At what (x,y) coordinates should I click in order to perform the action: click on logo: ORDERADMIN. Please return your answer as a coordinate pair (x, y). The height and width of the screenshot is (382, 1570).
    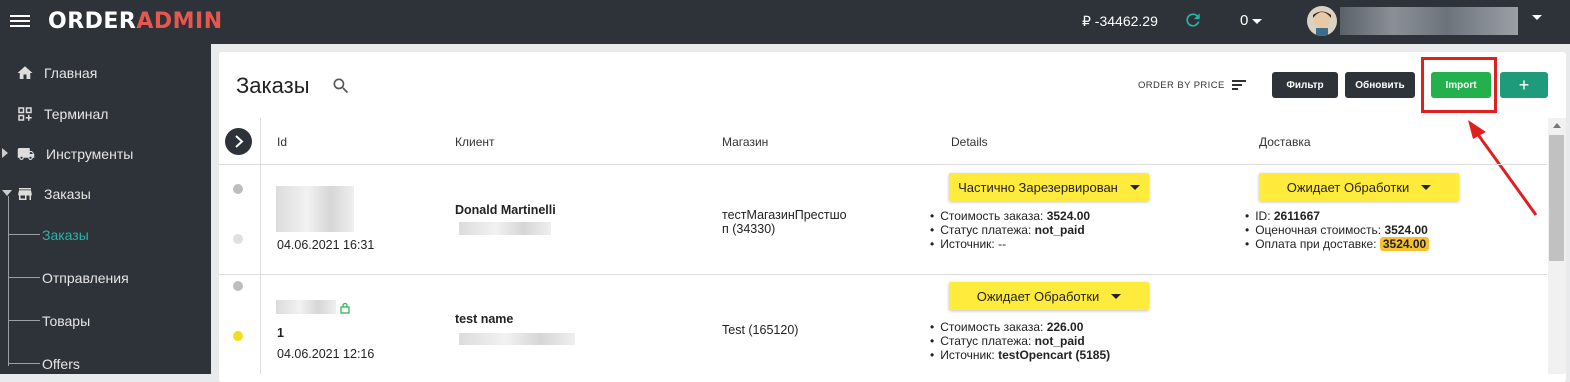
    Looking at the image, I should click on (135, 21).